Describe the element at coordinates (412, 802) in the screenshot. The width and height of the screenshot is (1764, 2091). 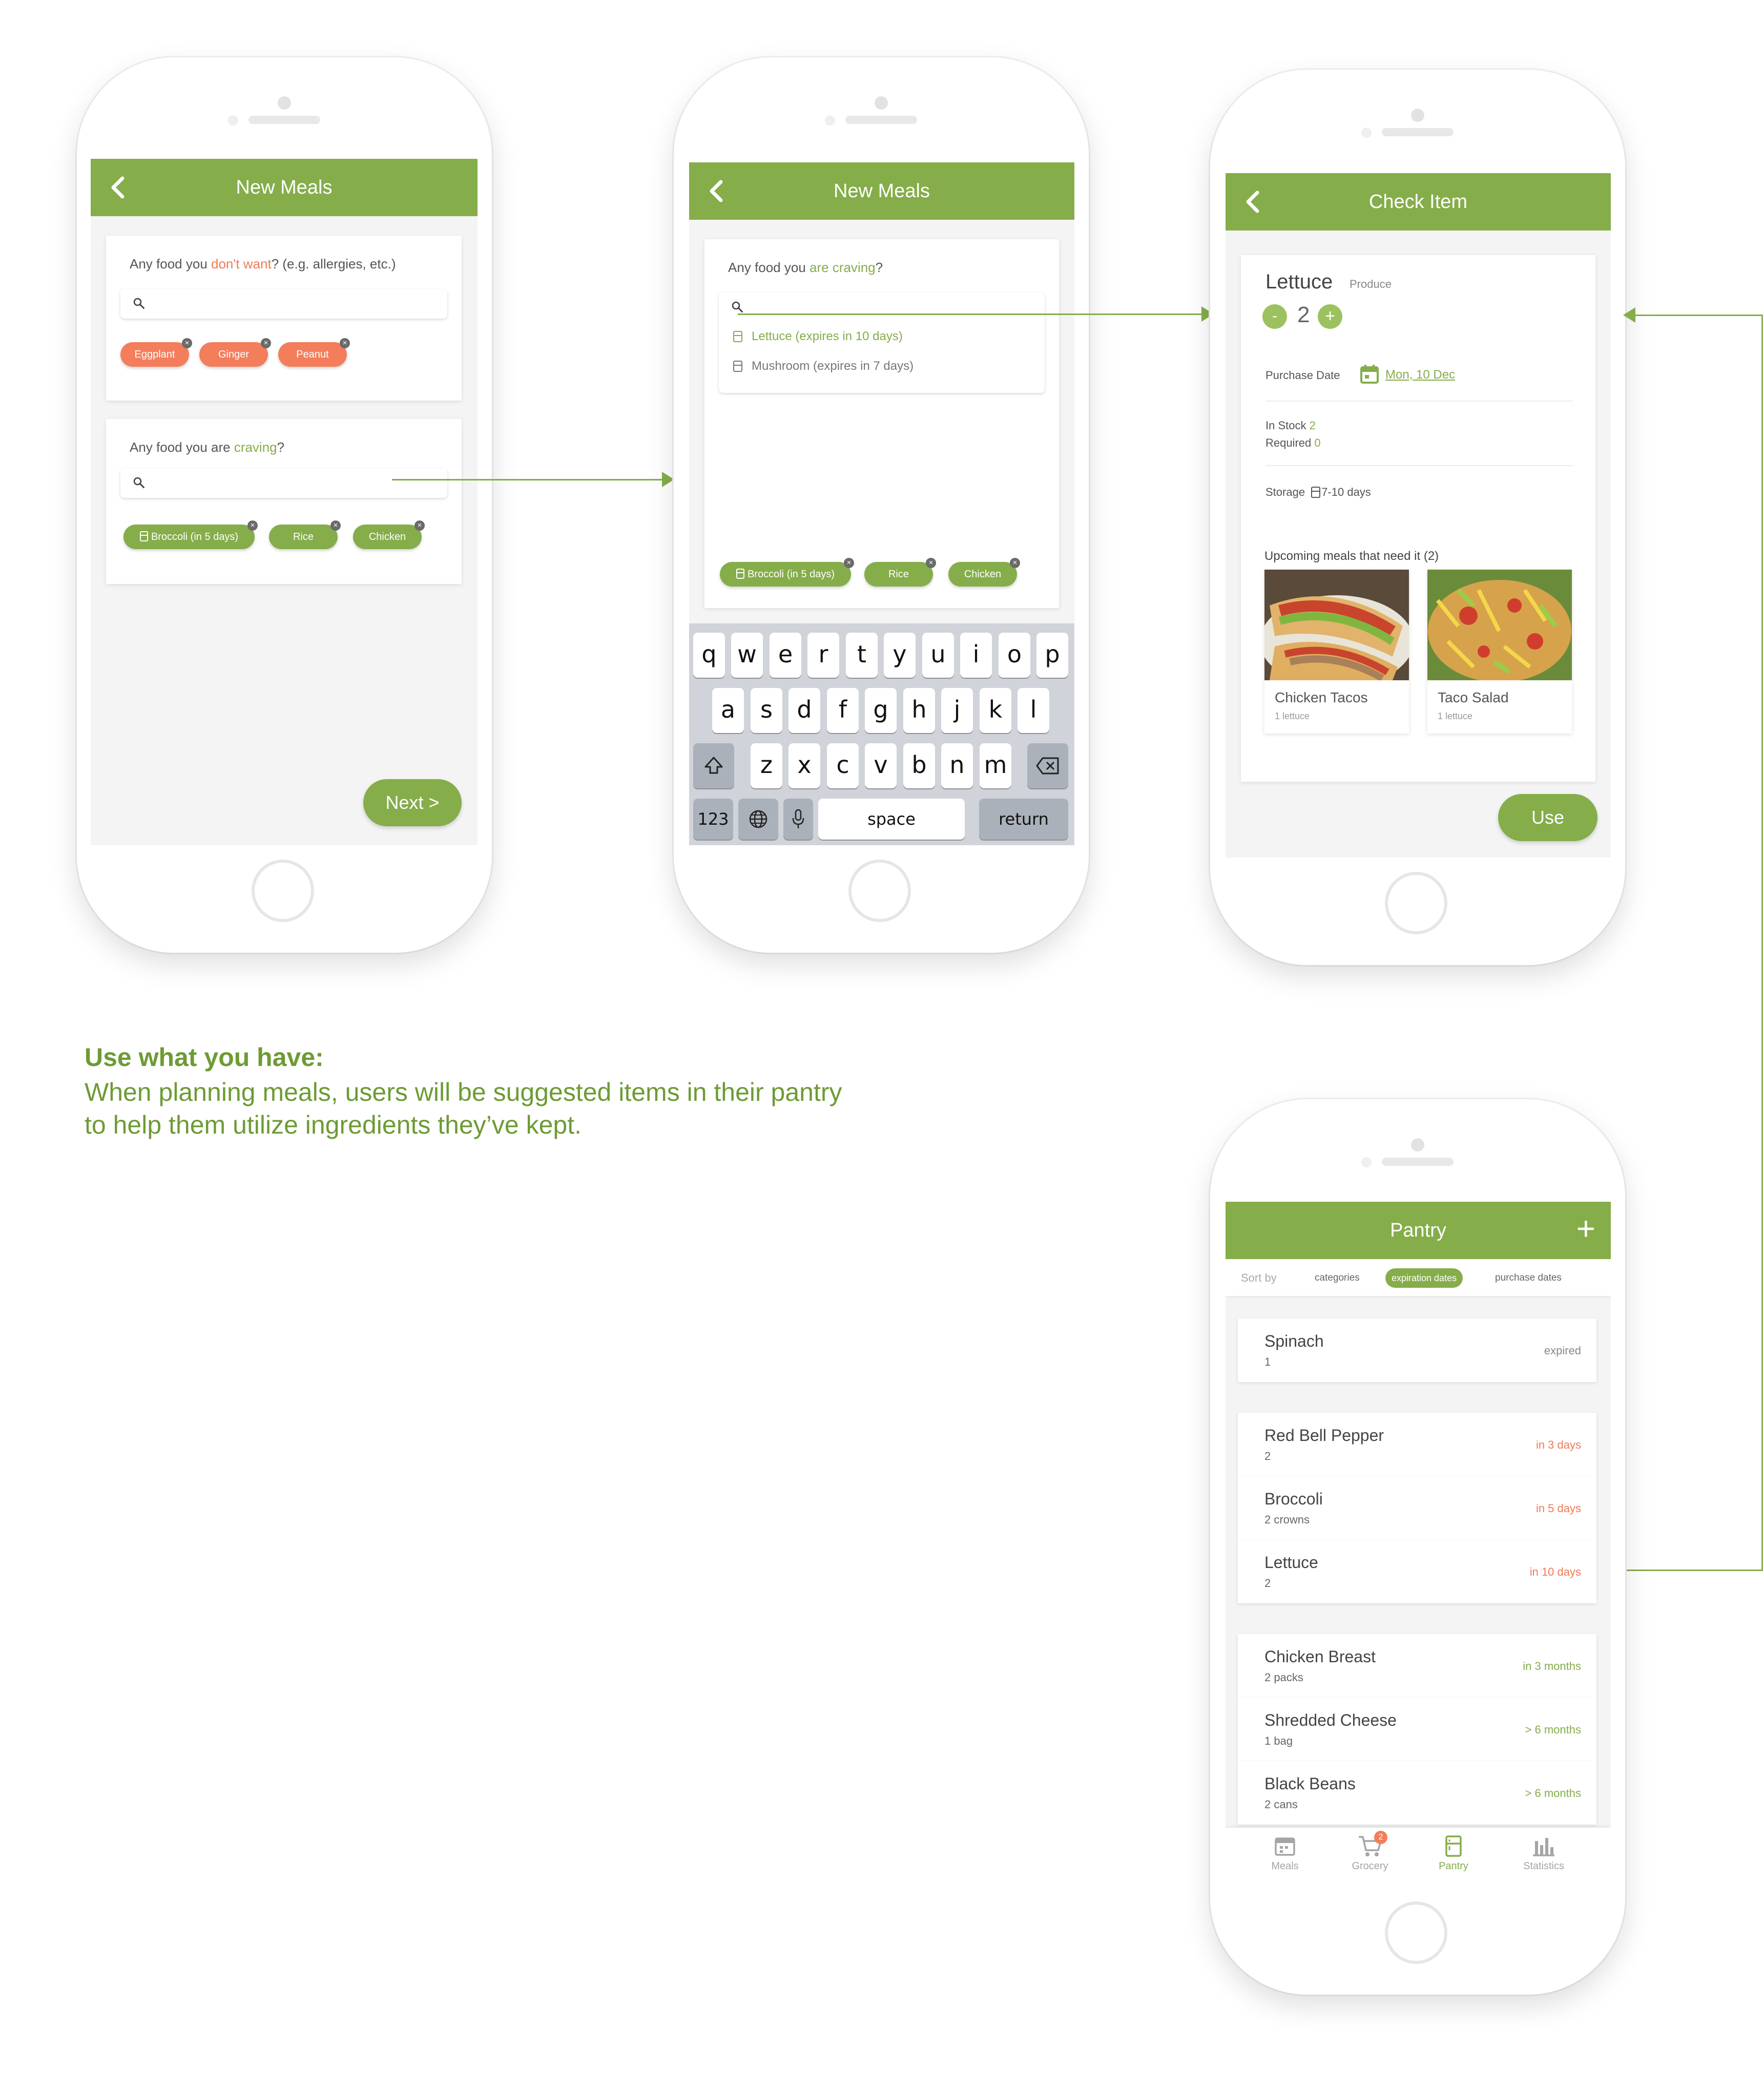
I see `next-button: Next >` at that location.